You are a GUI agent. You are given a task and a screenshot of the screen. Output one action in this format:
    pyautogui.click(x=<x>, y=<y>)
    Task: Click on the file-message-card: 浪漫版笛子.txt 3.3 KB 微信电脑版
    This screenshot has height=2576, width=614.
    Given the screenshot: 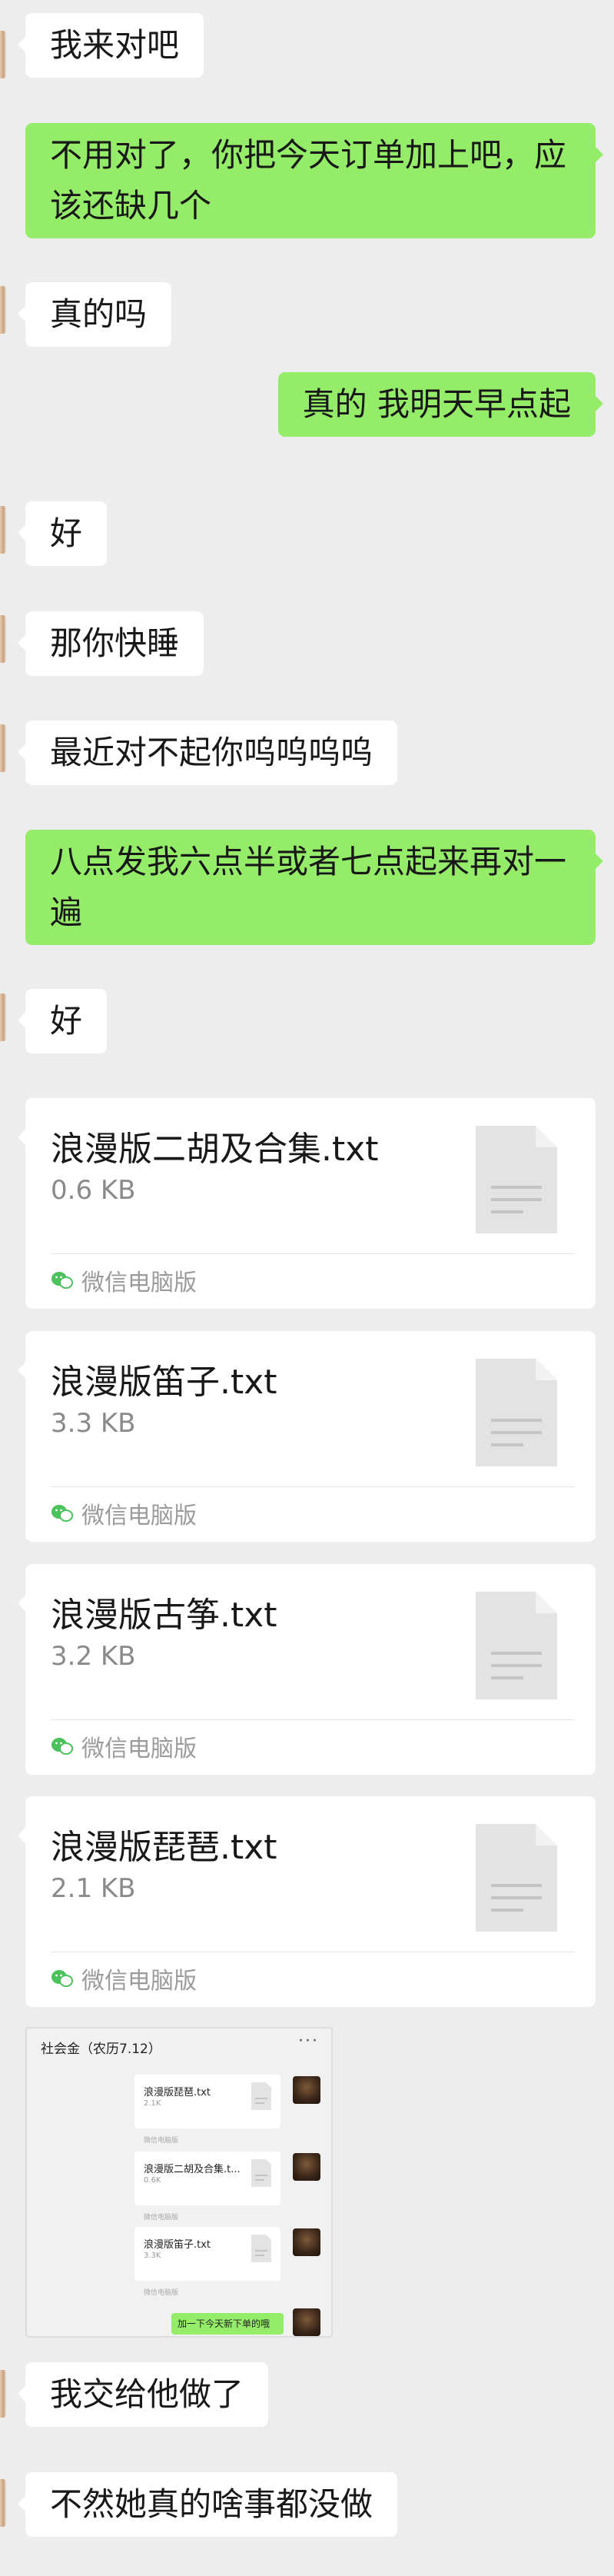 What is the action you would take?
    pyautogui.click(x=307, y=1437)
    